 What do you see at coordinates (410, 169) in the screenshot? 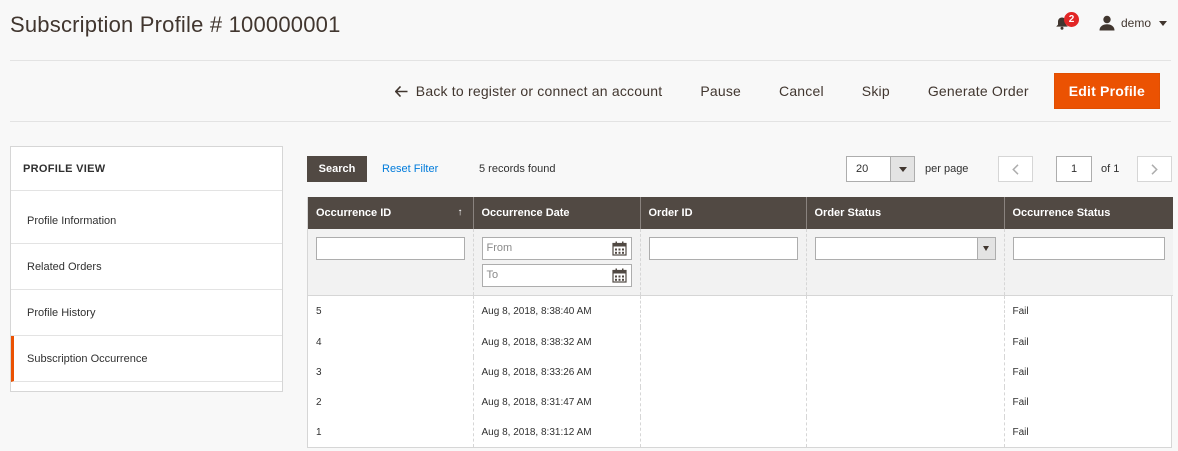
I see `reset-filter-link: Reset Filter` at bounding box center [410, 169].